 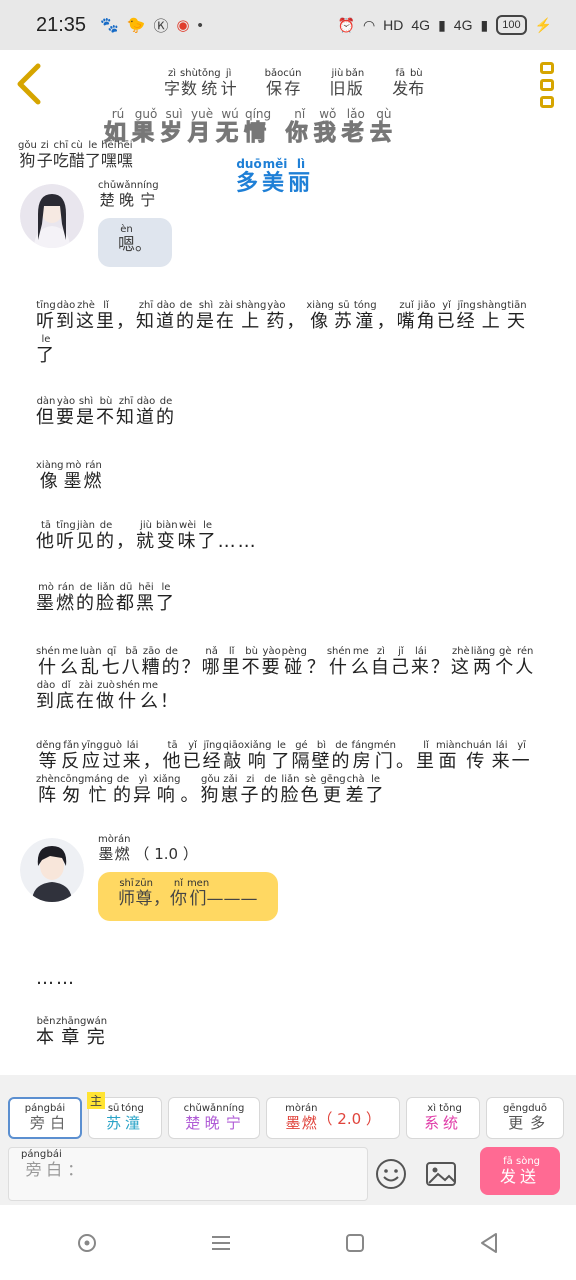 I want to click on square-icon, so click(x=355, y=1242).